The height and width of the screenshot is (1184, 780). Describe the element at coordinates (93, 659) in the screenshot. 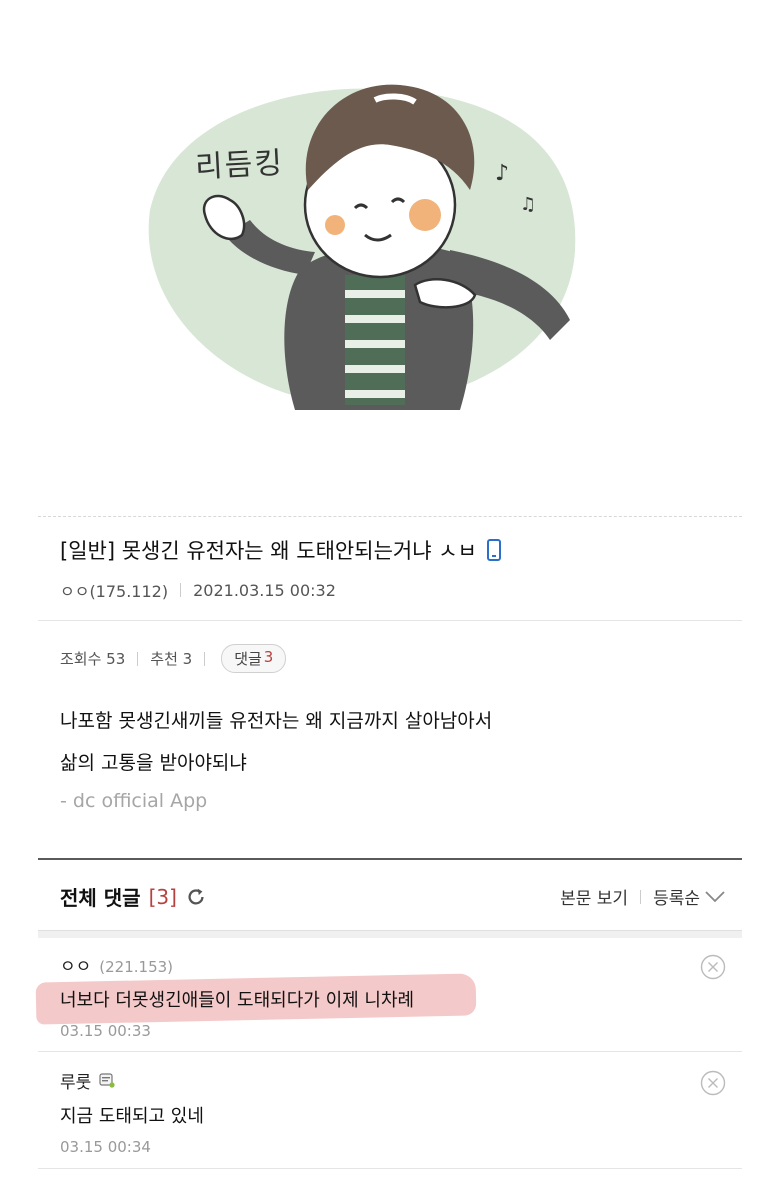

I see `views-count: 조회수 53` at that location.